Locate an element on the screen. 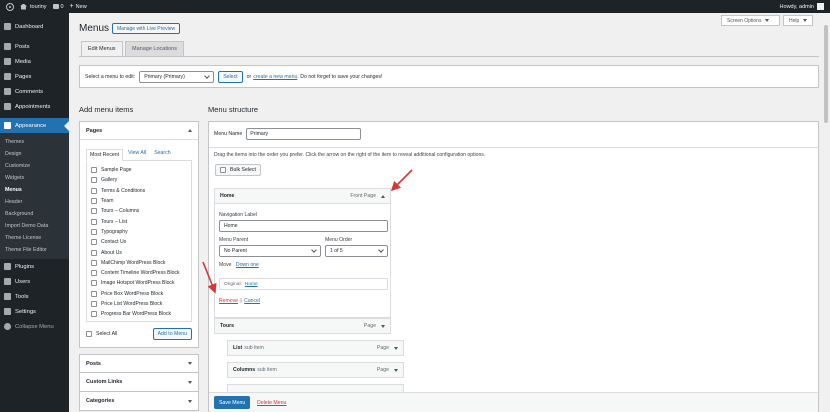  sidebar-item-comments: Comments is located at coordinates (34, 91).